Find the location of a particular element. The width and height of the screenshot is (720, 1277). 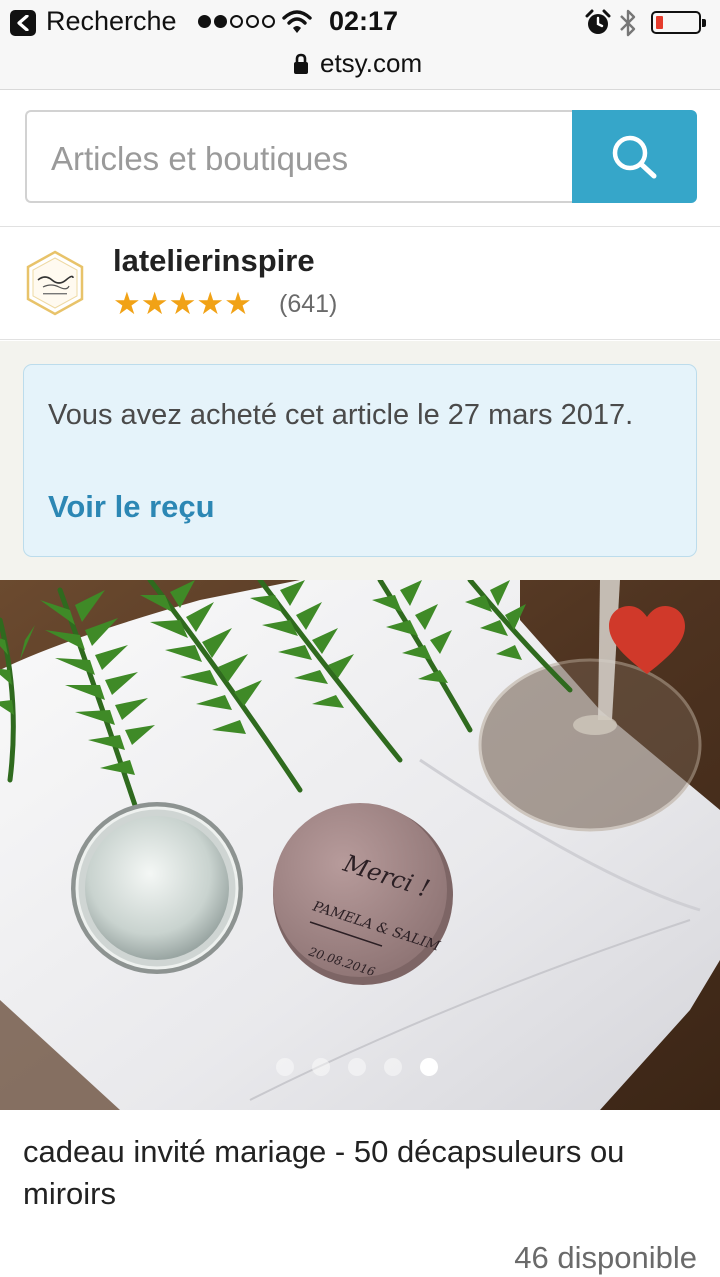

bluetooth-icon is located at coordinates (628, 23).